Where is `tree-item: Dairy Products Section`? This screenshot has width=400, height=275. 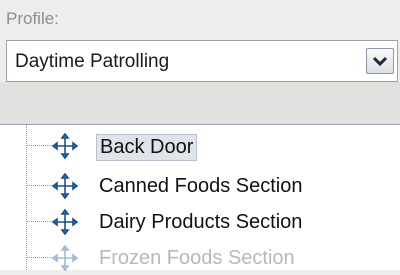 tree-item: Dairy Products Section is located at coordinates (200, 222).